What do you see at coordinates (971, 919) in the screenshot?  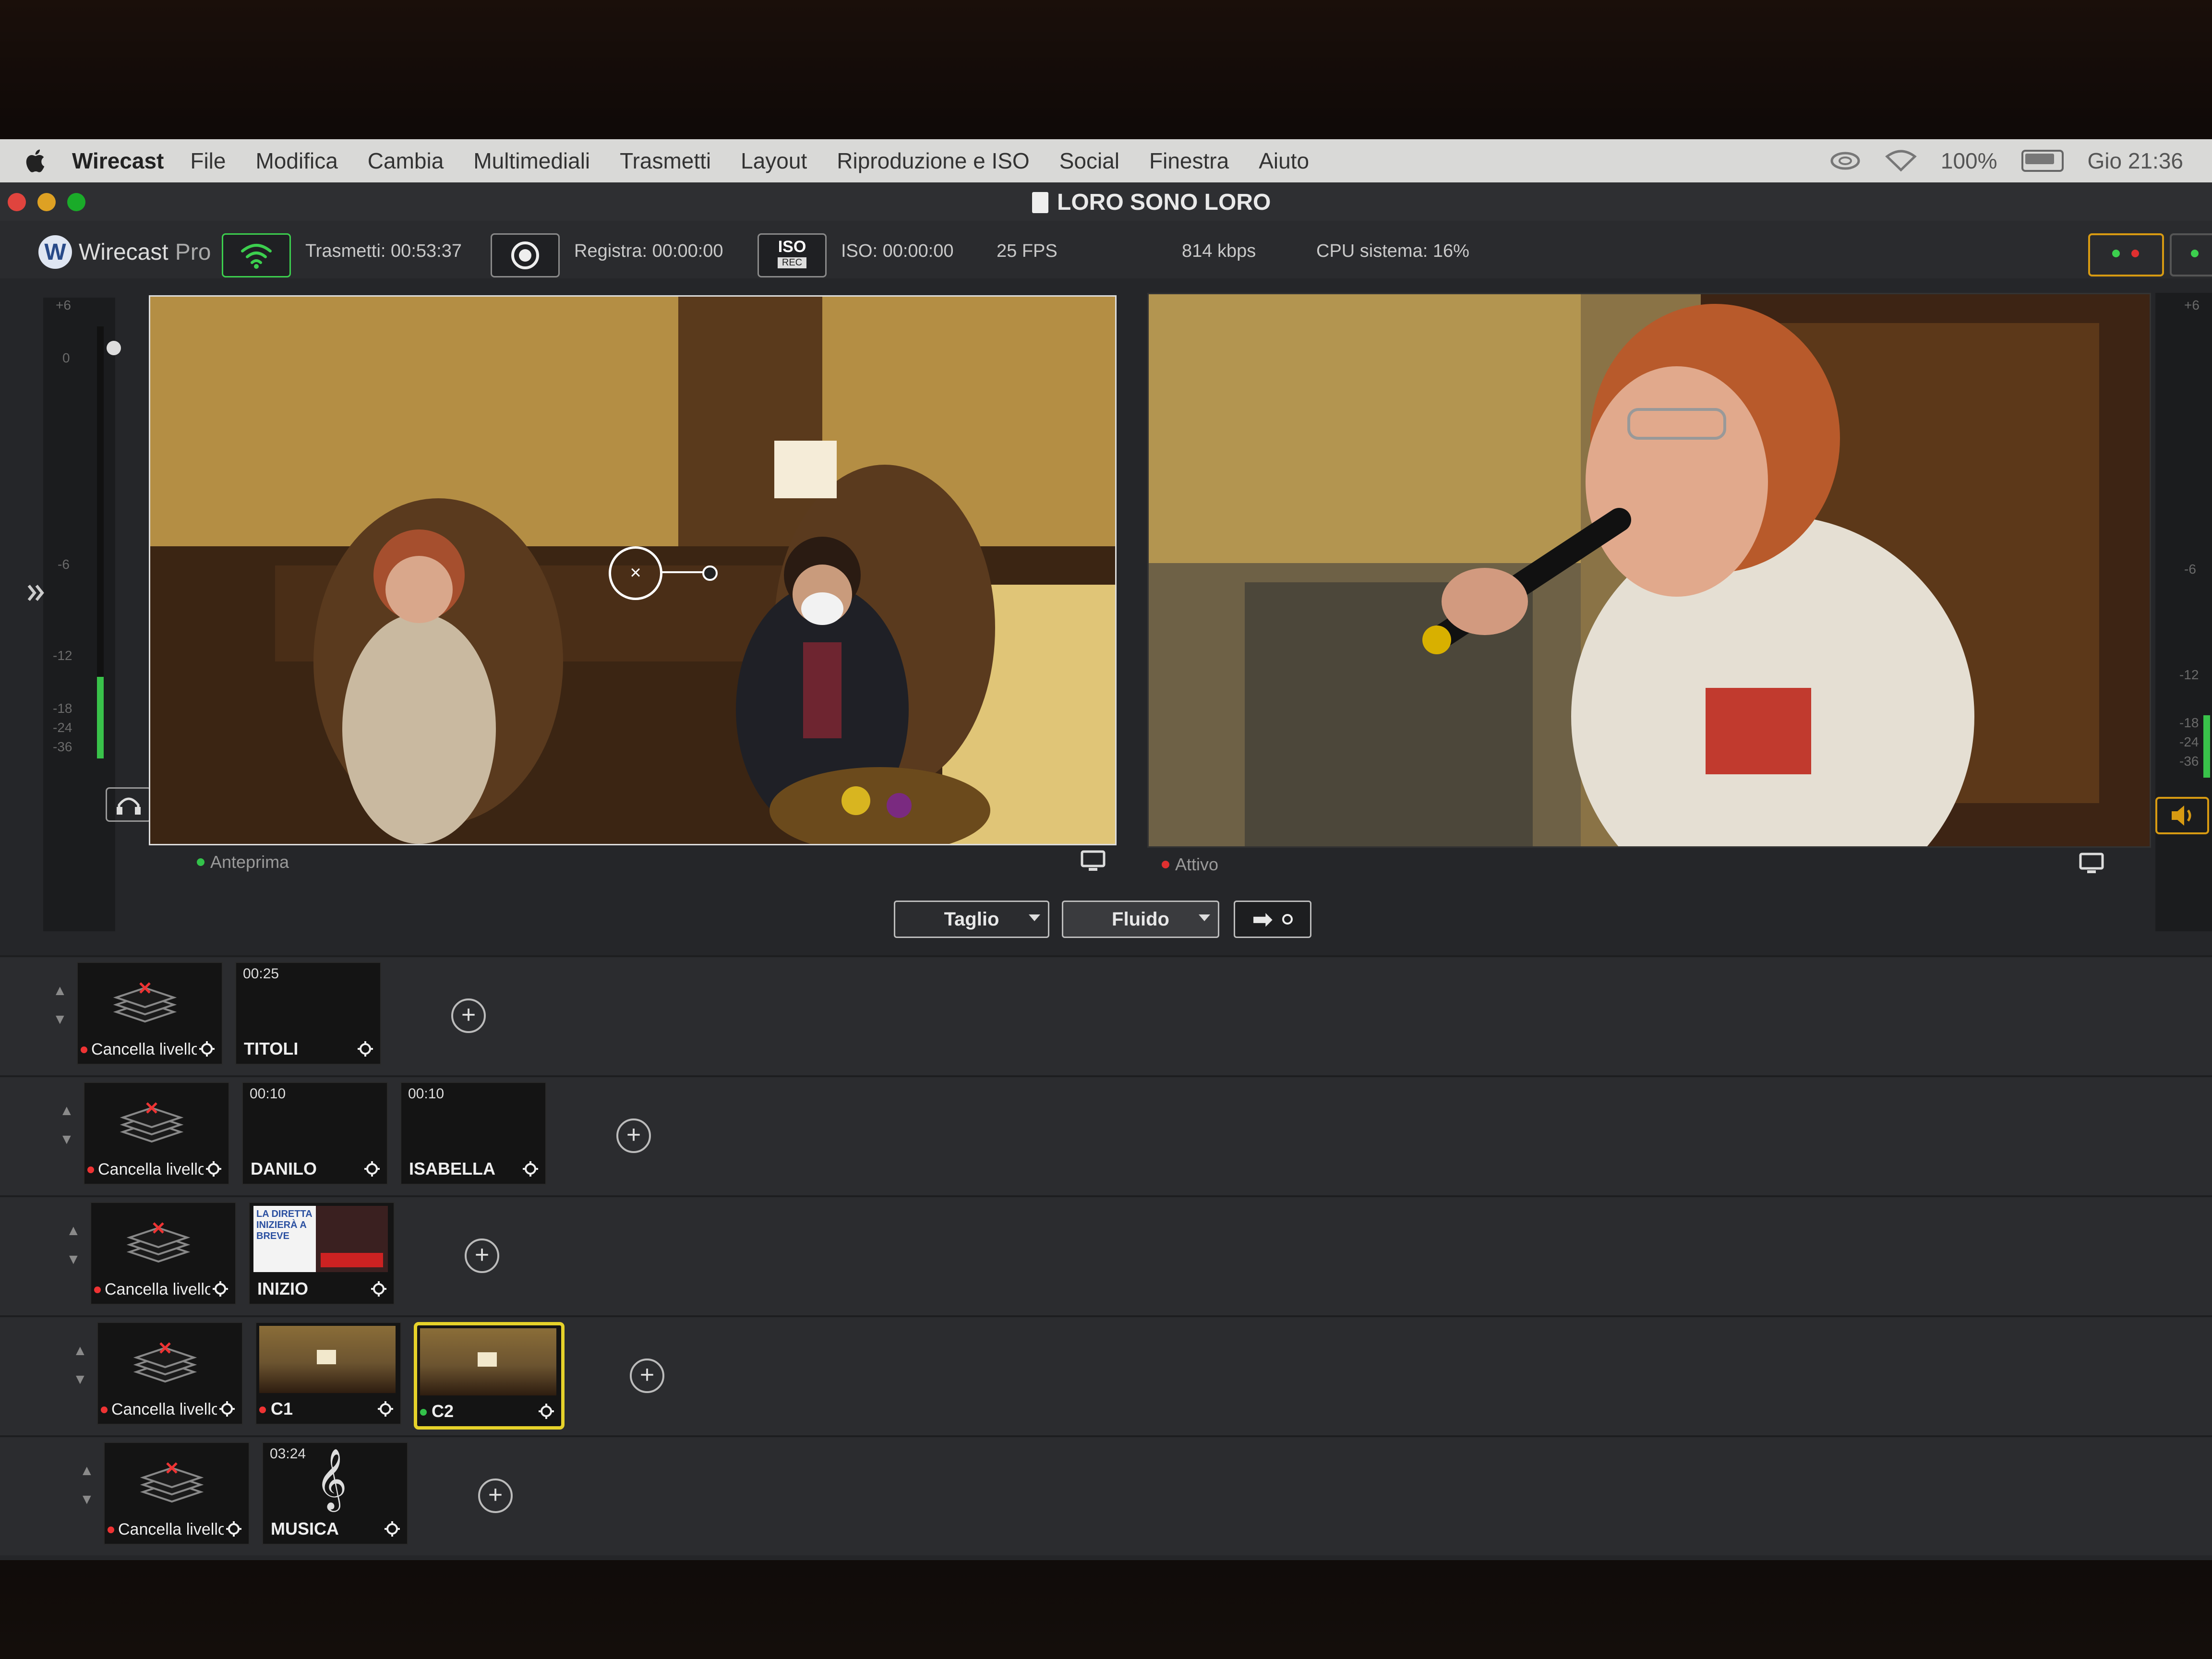 I see `cut-transition-dropdown: Taglio` at bounding box center [971, 919].